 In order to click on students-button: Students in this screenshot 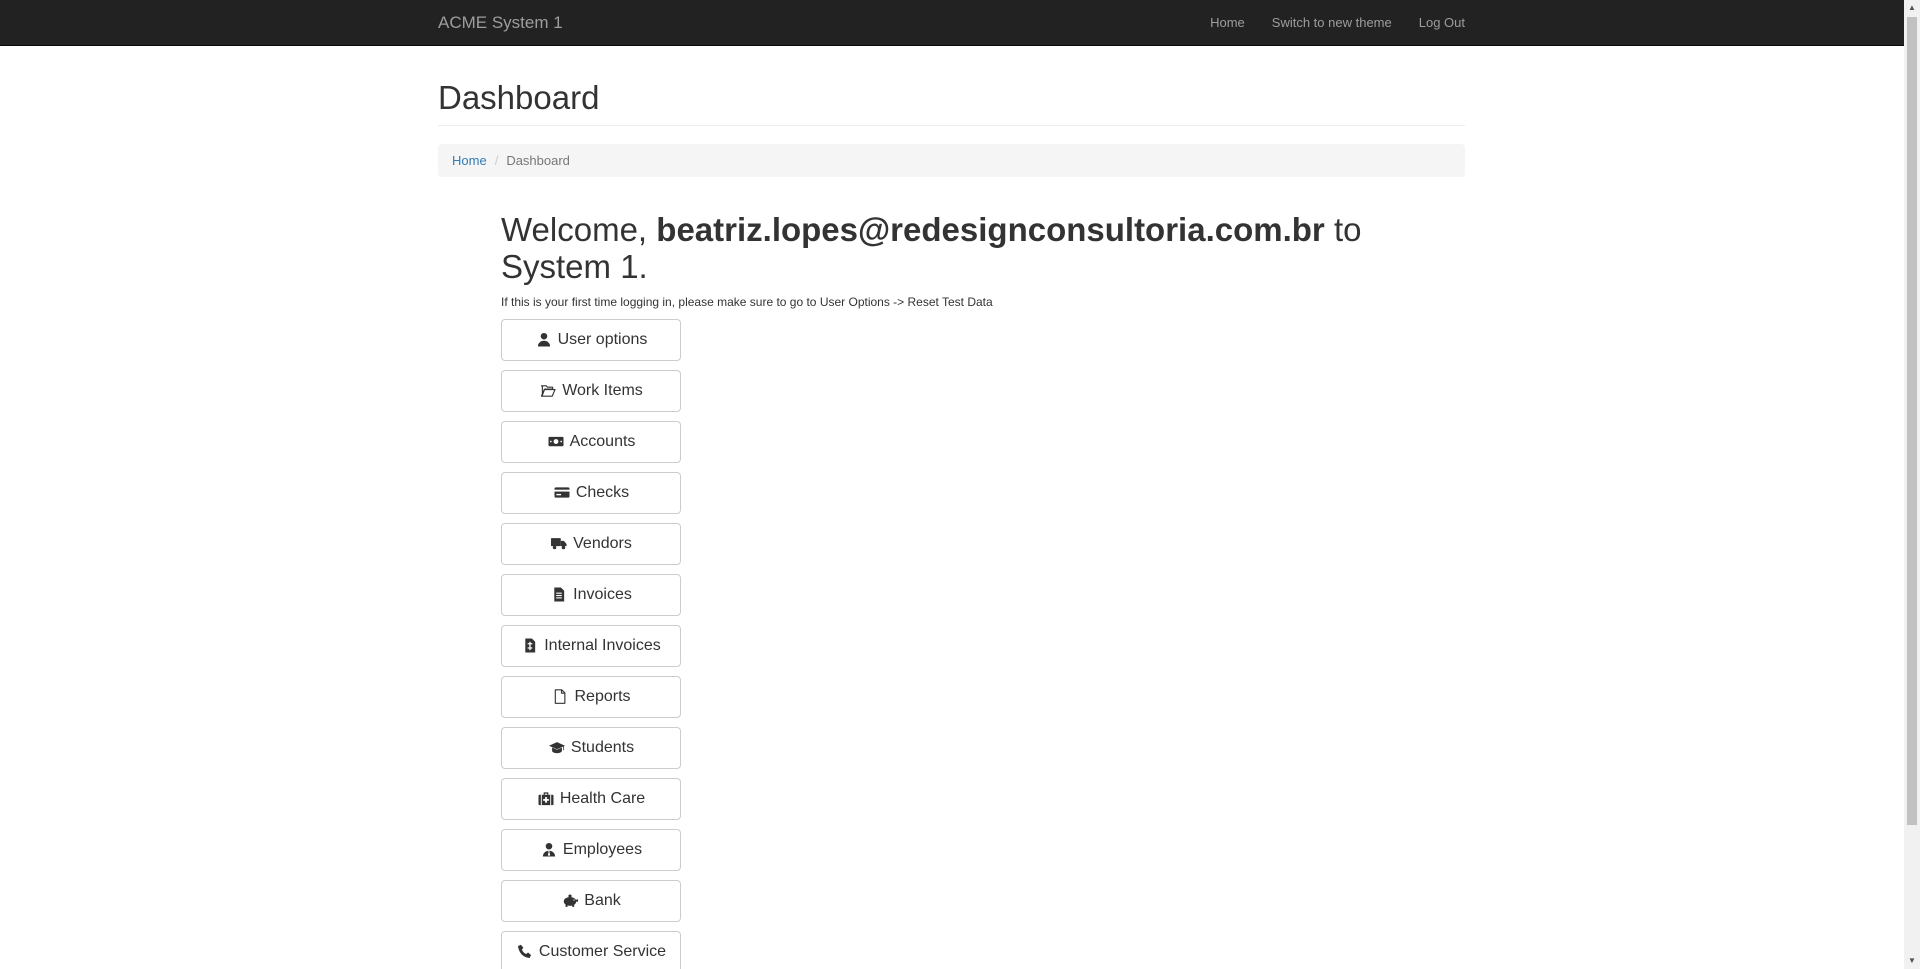, I will do `click(591, 747)`.